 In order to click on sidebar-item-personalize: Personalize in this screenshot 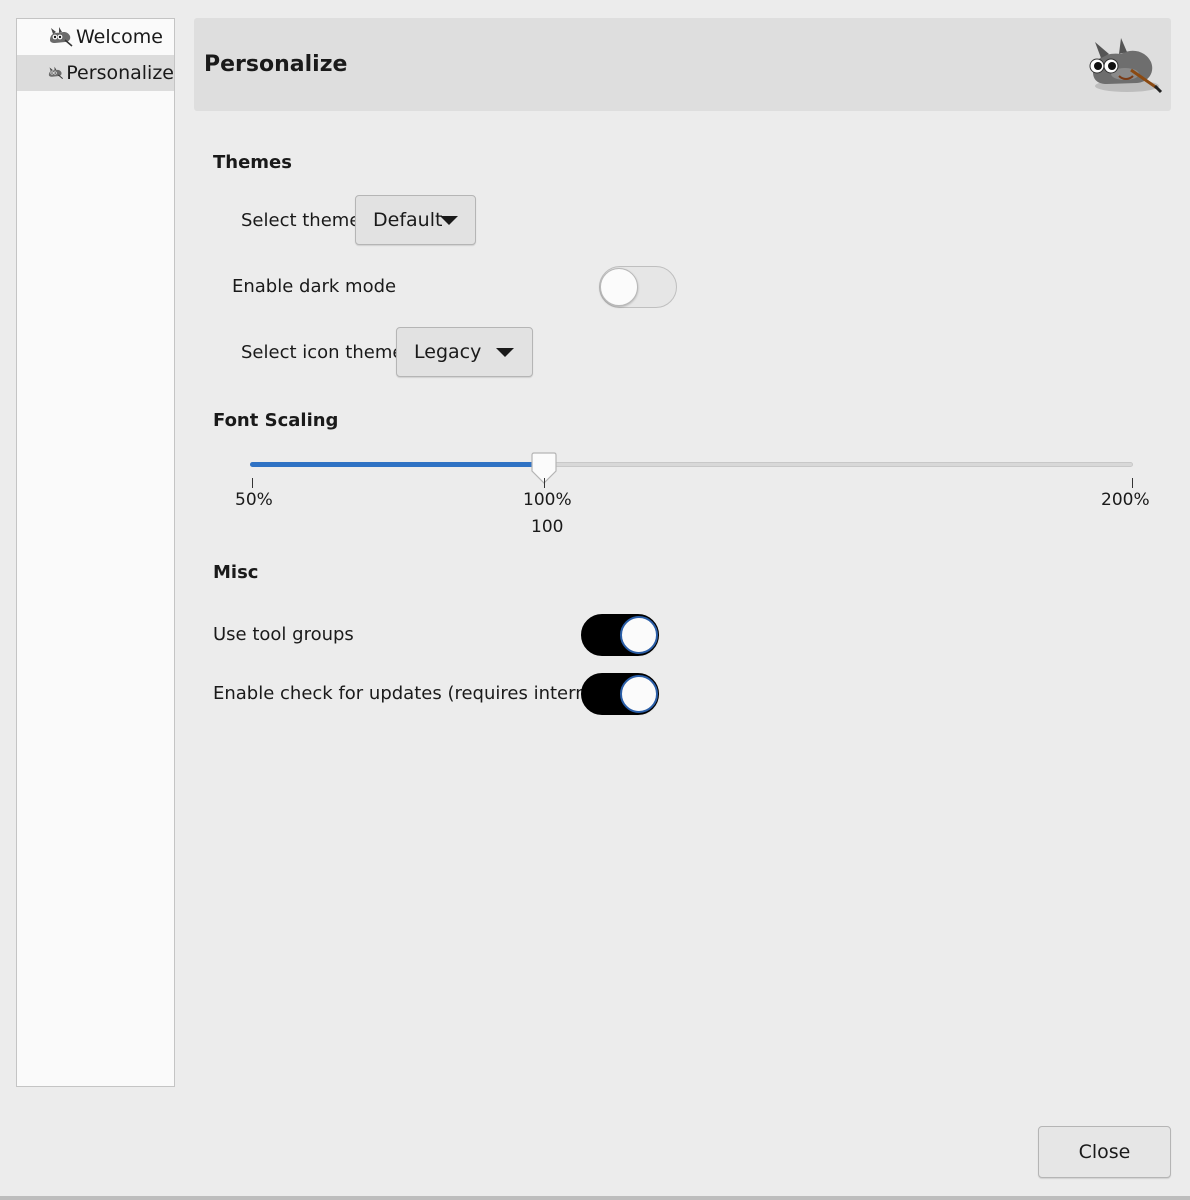, I will do `click(95, 73)`.